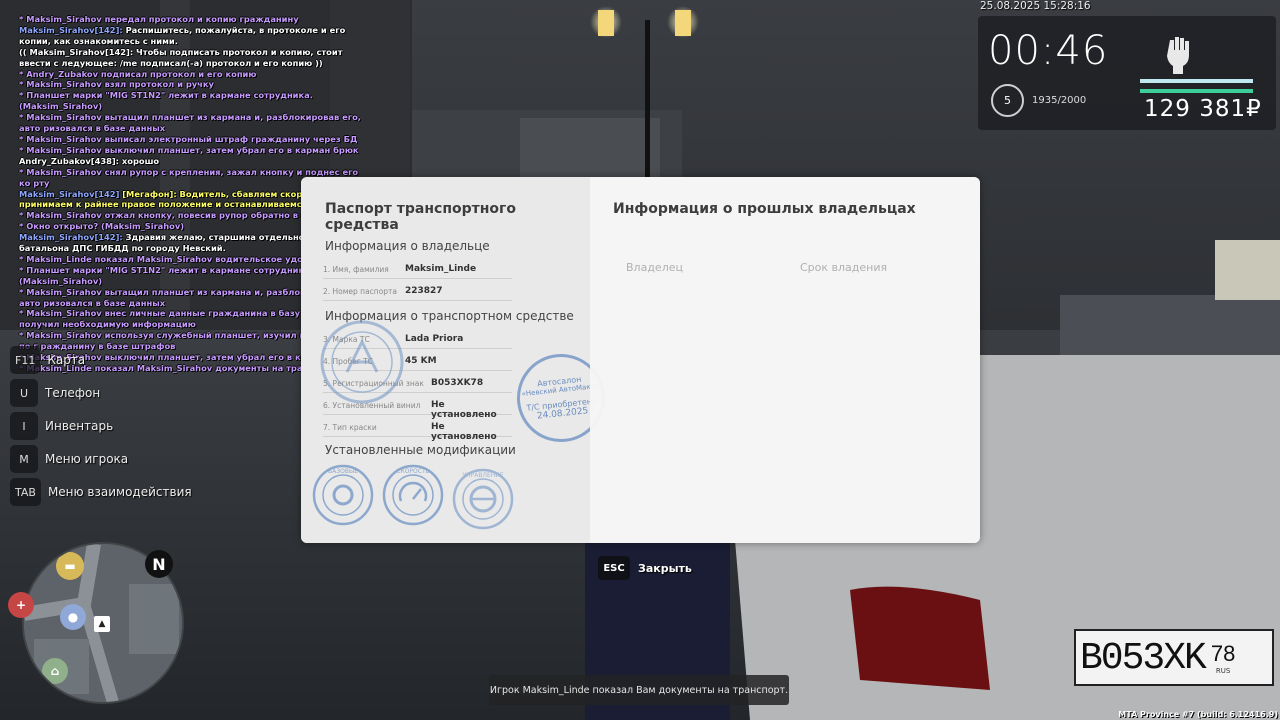 The height and width of the screenshot is (720, 1280). I want to click on level-value: 5, so click(1007, 100).